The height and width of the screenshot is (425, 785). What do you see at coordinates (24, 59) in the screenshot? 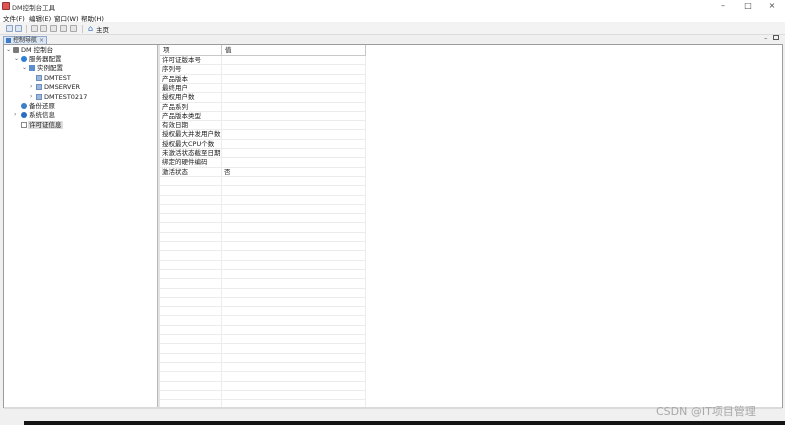
I see `server-icon` at bounding box center [24, 59].